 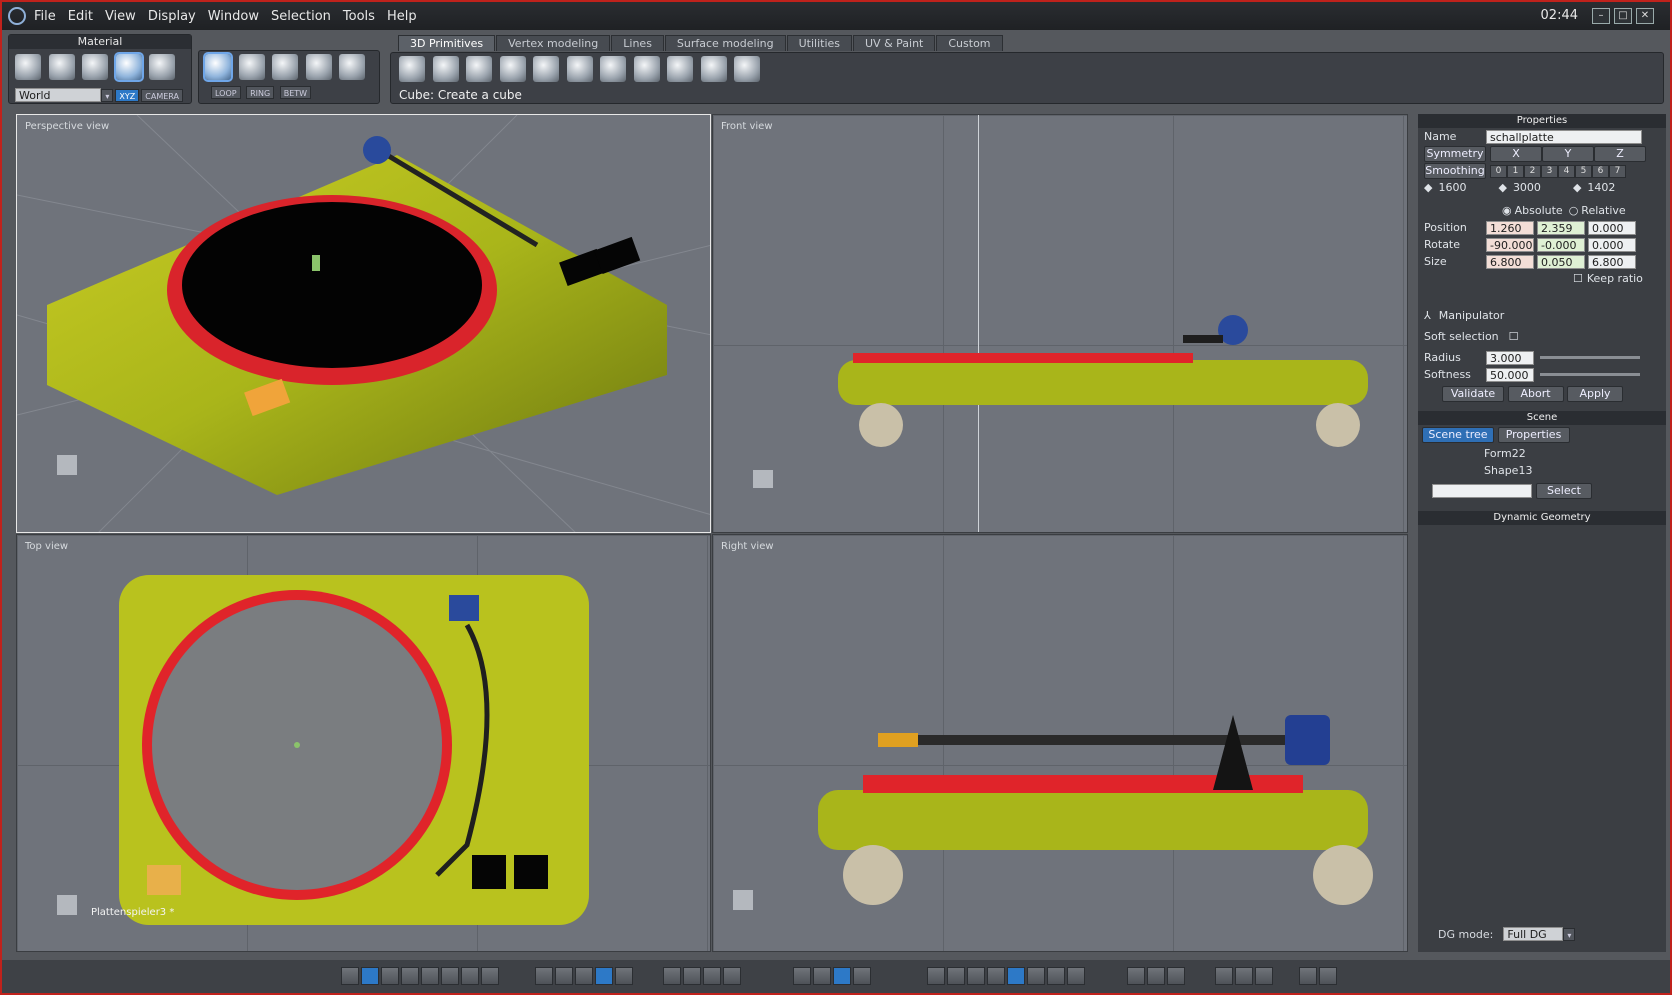 I want to click on select-button: Select, so click(x=1564, y=491).